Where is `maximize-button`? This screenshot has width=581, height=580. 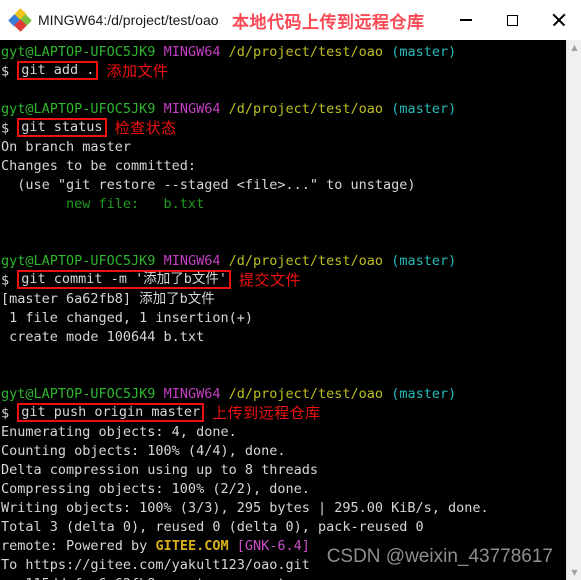 maximize-button is located at coordinates (512, 20).